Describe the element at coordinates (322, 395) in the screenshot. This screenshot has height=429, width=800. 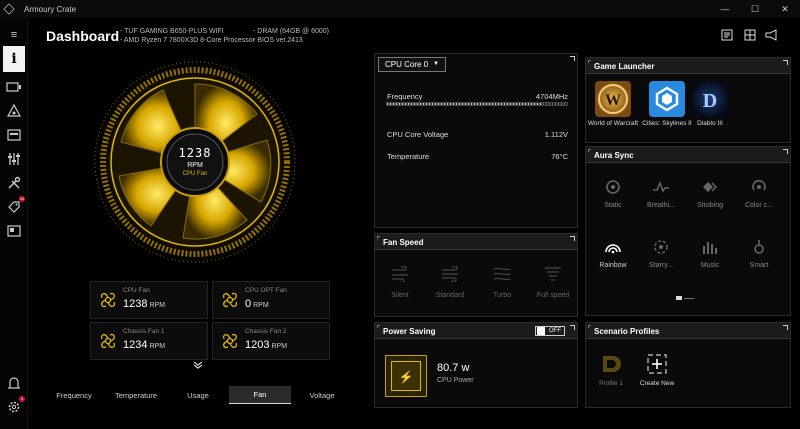
I see `tab-voltage: Voltage` at that location.